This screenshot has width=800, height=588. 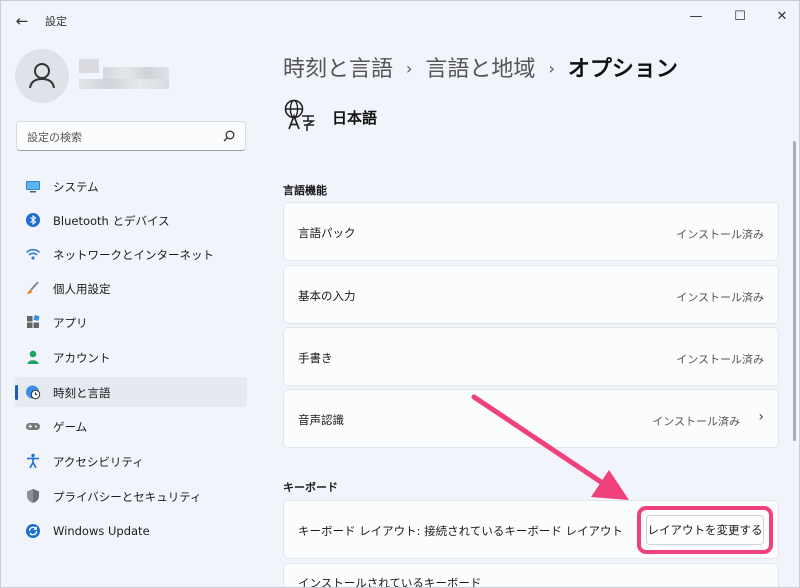 I want to click on maximize-button: ☐, so click(x=740, y=17).